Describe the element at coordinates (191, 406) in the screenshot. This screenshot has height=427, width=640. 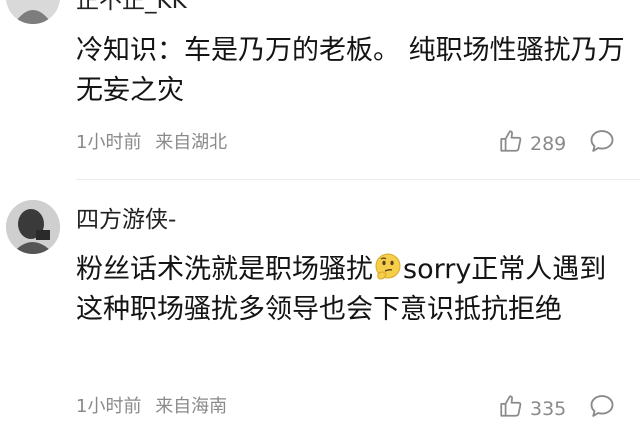
I see `comment-location: 来自海南` at that location.